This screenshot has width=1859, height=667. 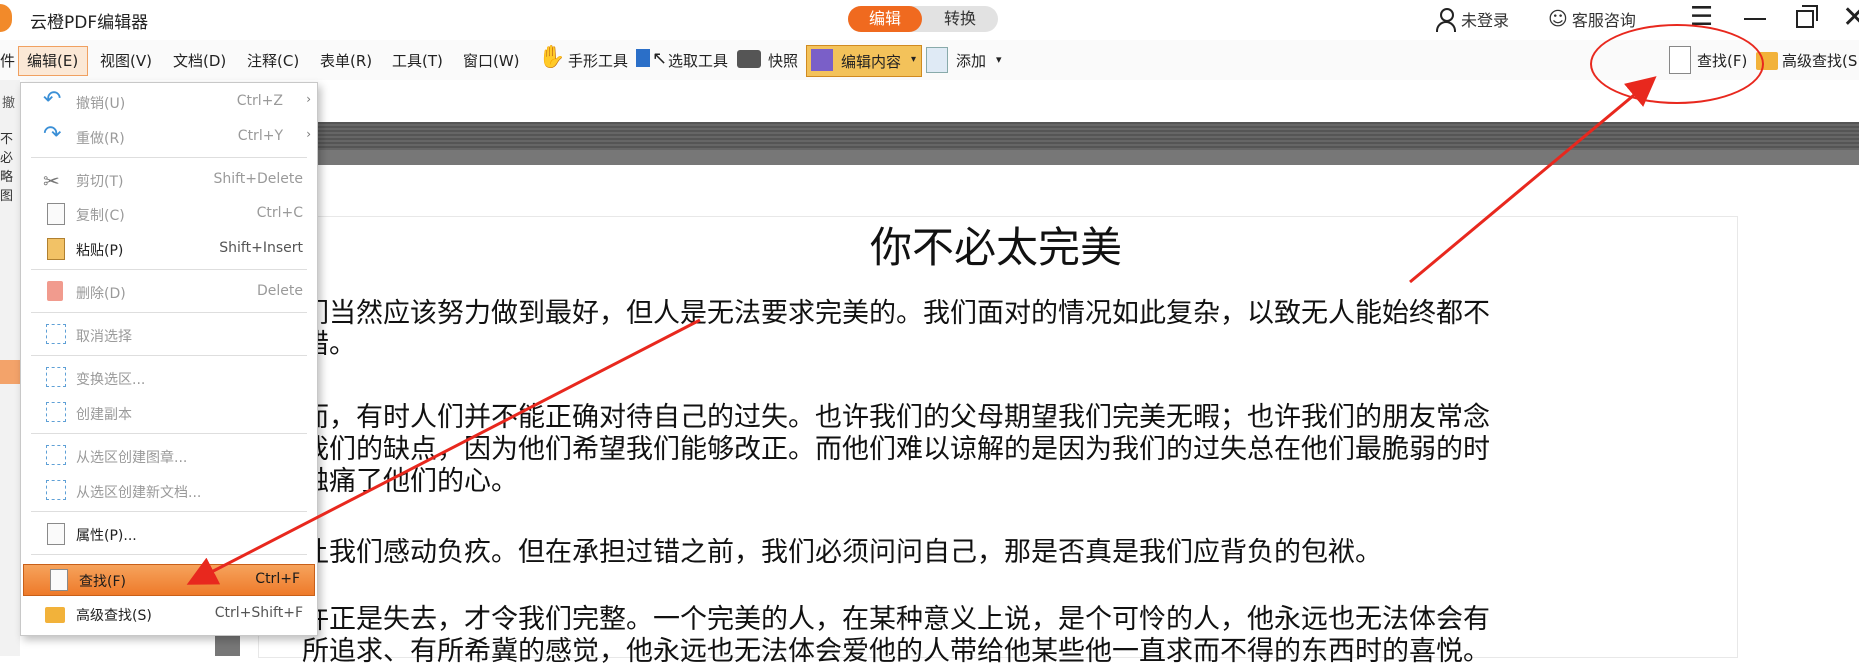 What do you see at coordinates (443, 451) in the screenshot?
I see `arrow-to-menu-find` at bounding box center [443, 451].